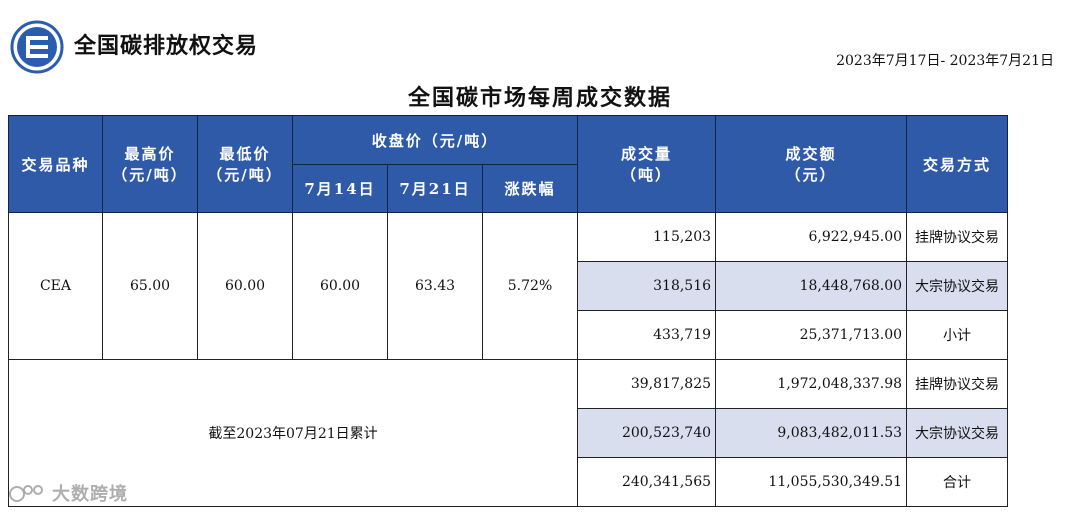 The height and width of the screenshot is (515, 1080). I want to click on header-high-line2: （元/吨）, so click(150, 175).